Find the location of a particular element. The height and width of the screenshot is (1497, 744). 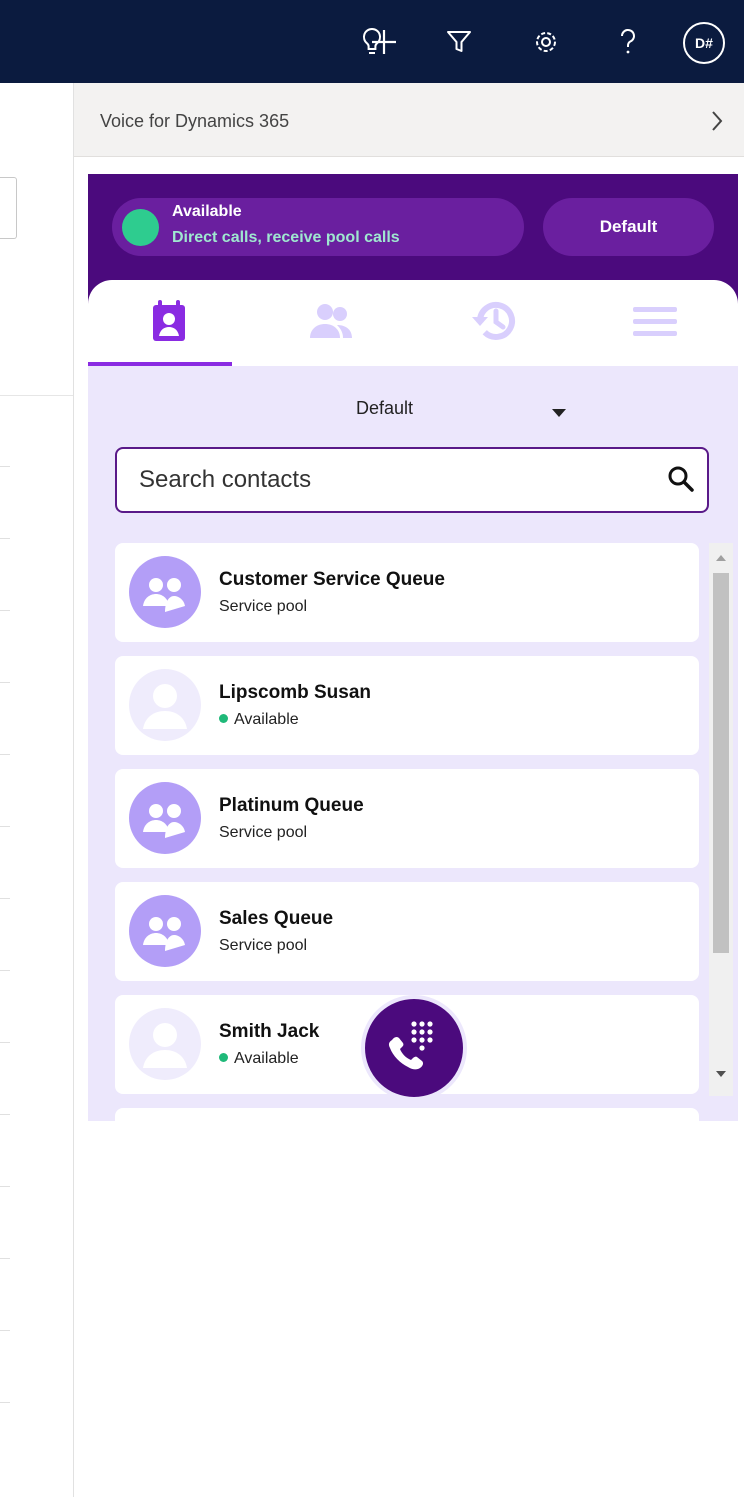

status-subtitle: Direct calls, receive pool calls is located at coordinates (286, 237).